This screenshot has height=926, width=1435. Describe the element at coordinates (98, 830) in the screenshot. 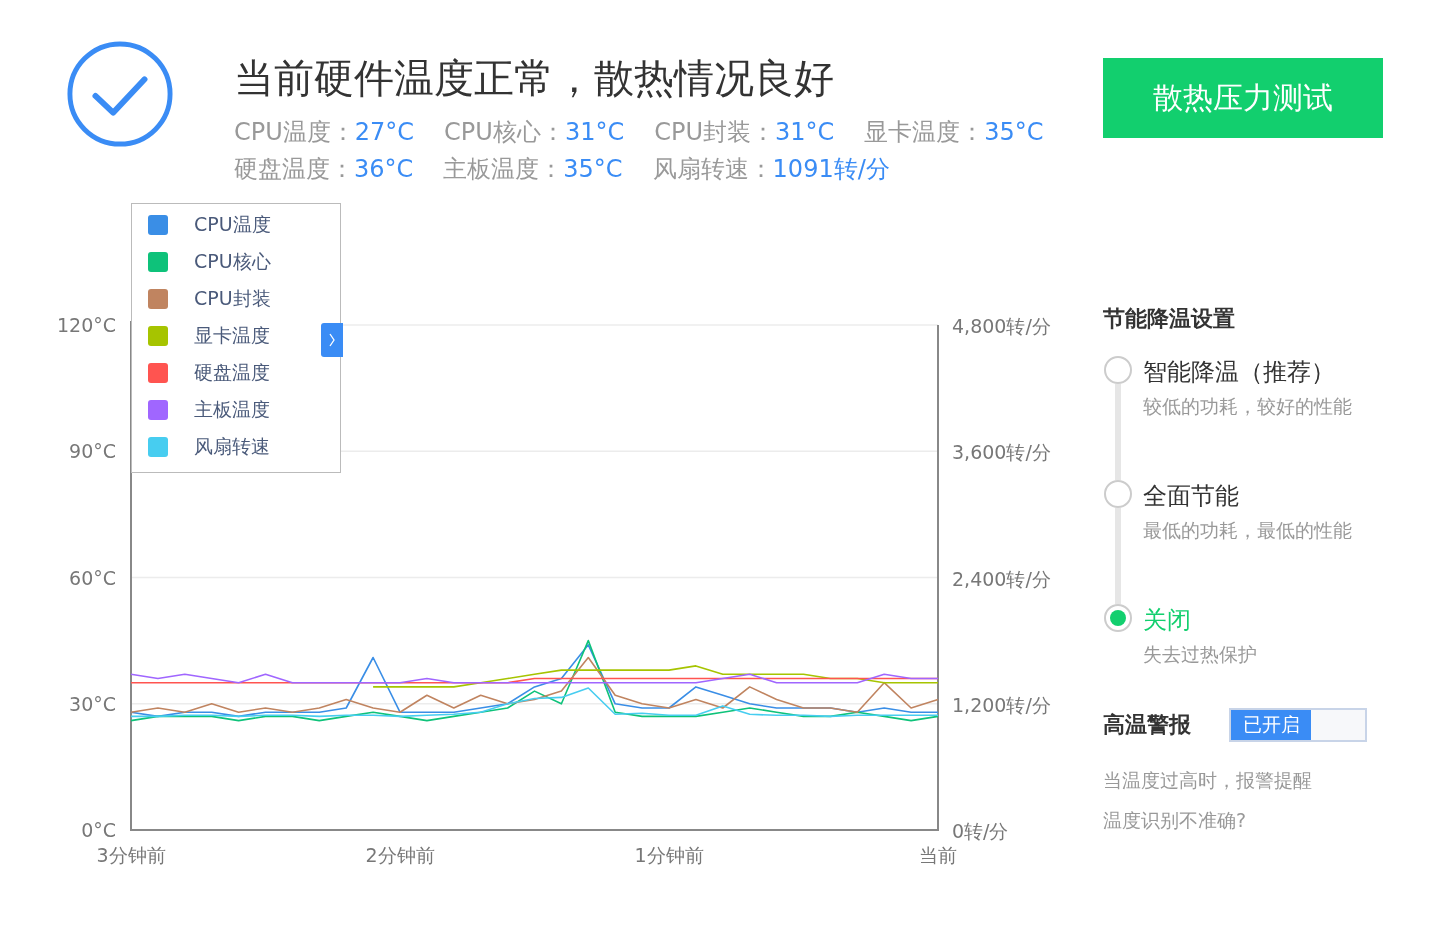

I see `y-axis-label: 0°C` at that location.